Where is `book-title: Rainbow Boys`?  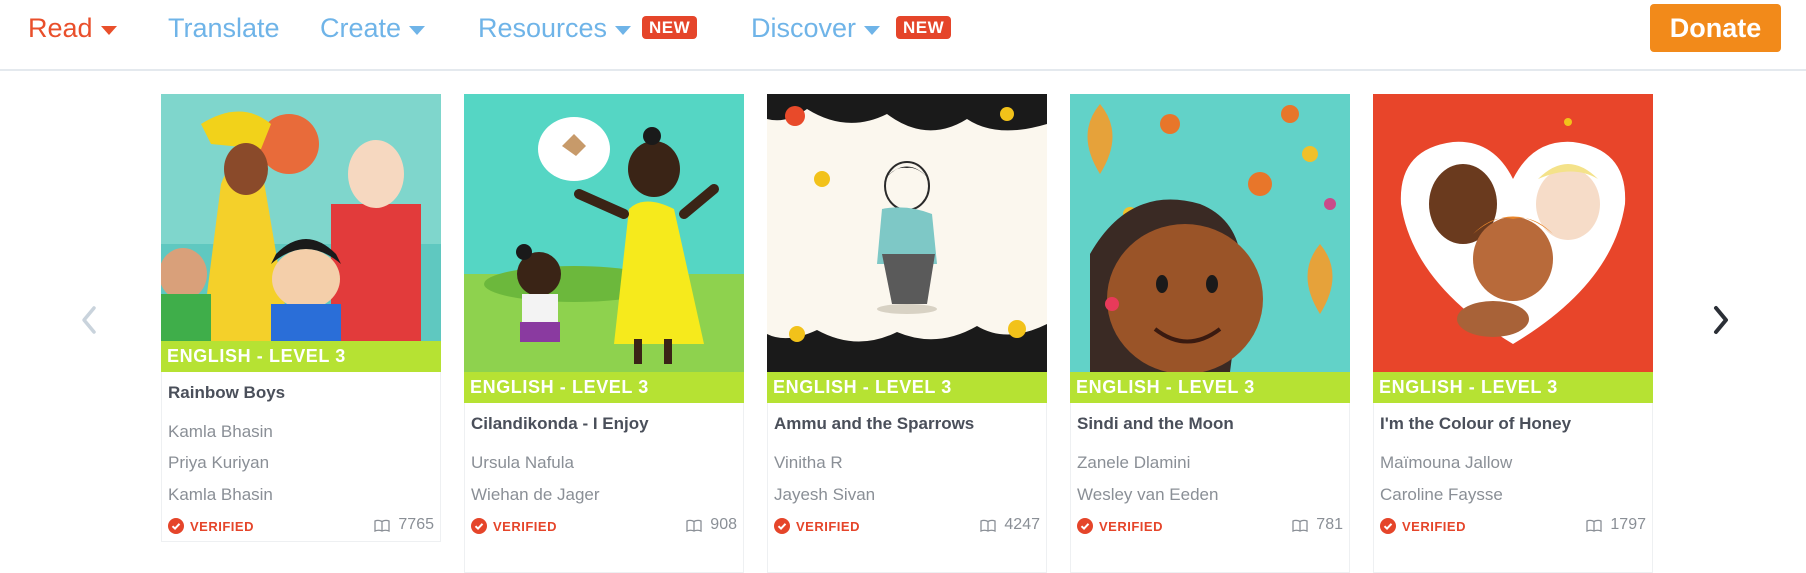
book-title: Rainbow Boys is located at coordinates (226, 393).